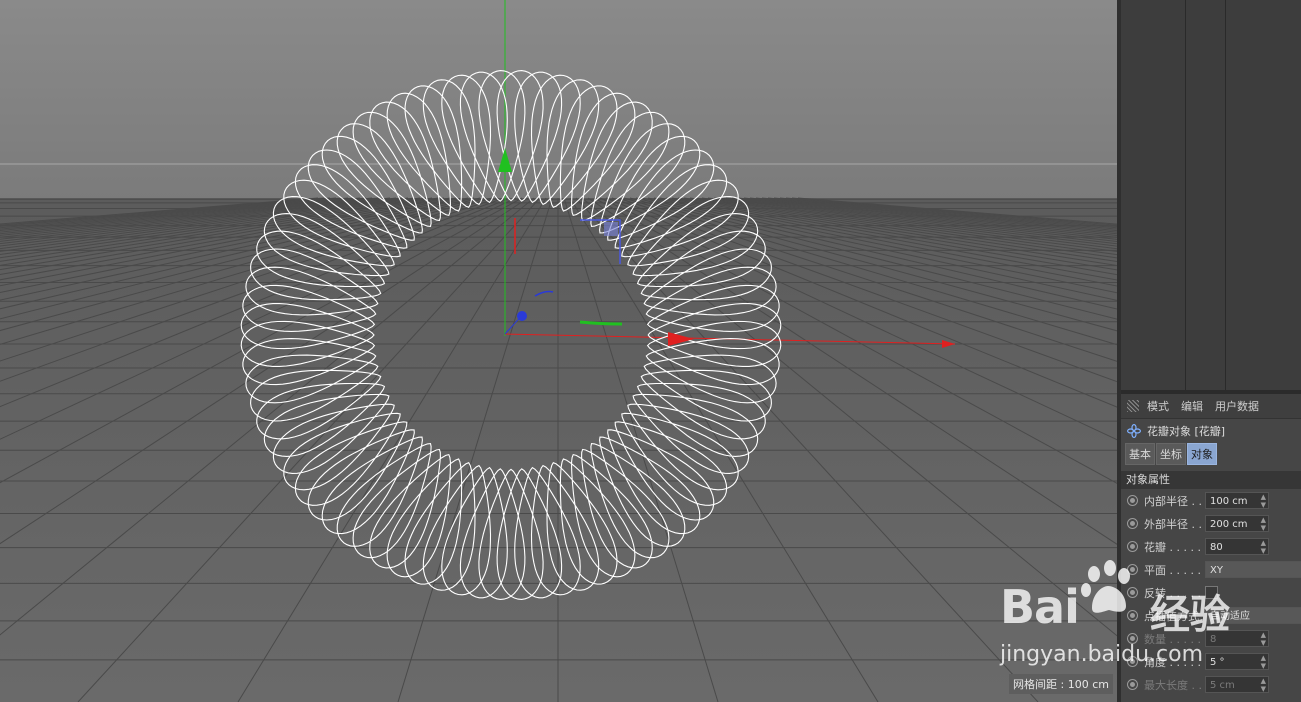 The width and height of the screenshot is (1301, 702). What do you see at coordinates (522, 316) in the screenshot?
I see `gizmo-z-handle` at bounding box center [522, 316].